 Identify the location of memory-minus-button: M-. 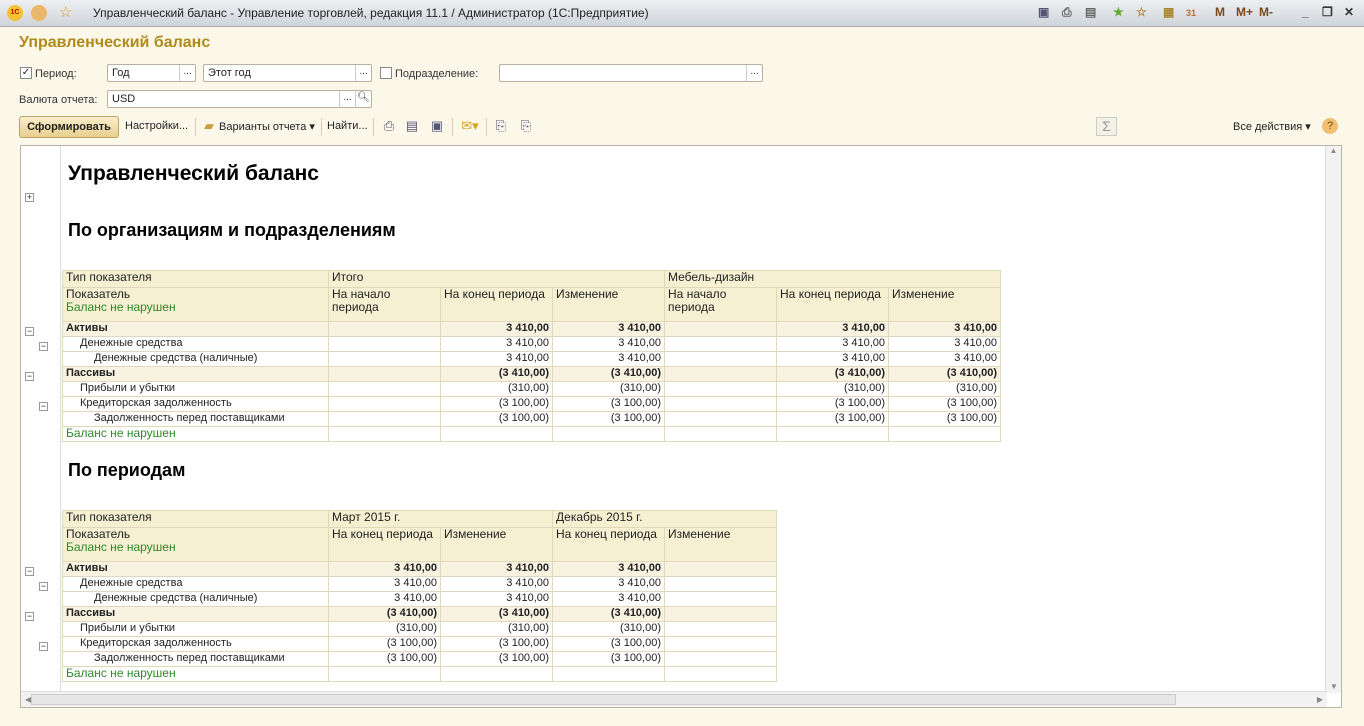
(1266, 12).